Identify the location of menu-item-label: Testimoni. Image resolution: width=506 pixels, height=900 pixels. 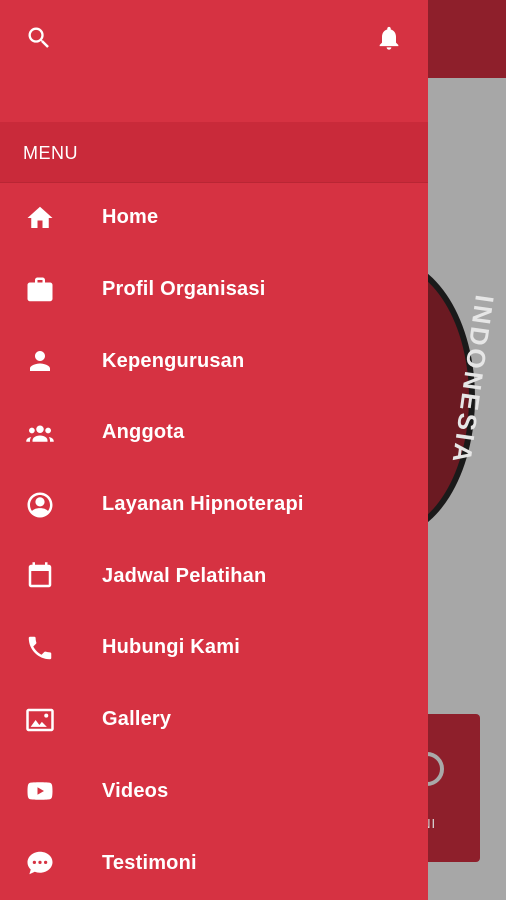
(149, 862).